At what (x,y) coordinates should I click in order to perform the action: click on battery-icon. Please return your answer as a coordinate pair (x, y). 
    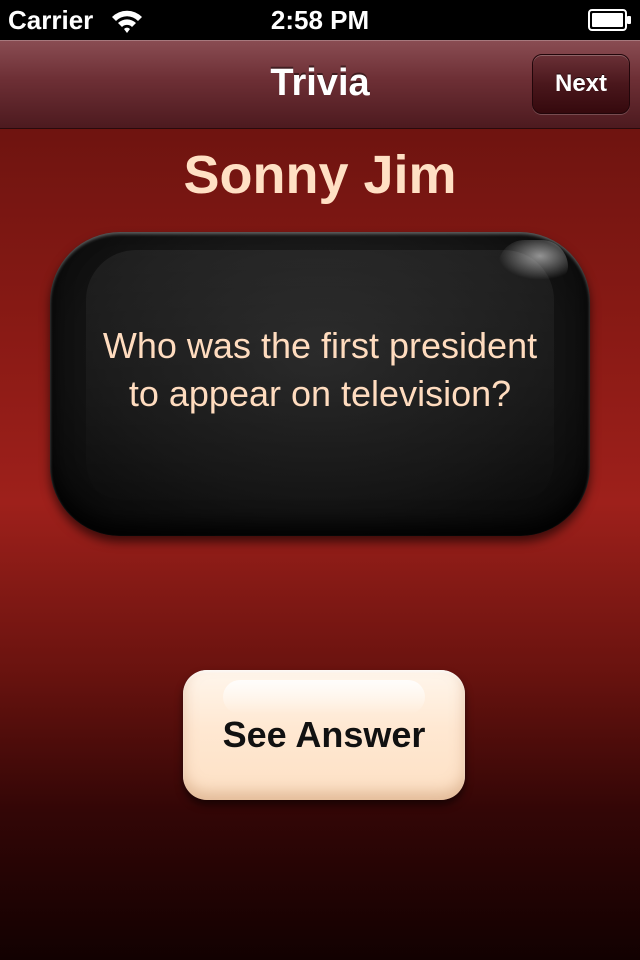
    Looking at the image, I should click on (609, 20).